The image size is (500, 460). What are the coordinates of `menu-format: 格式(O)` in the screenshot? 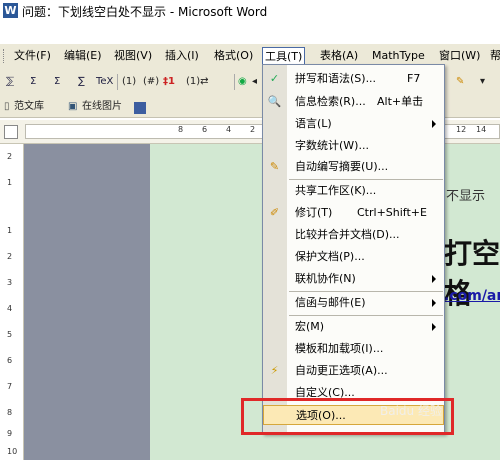 It's located at (233, 56).